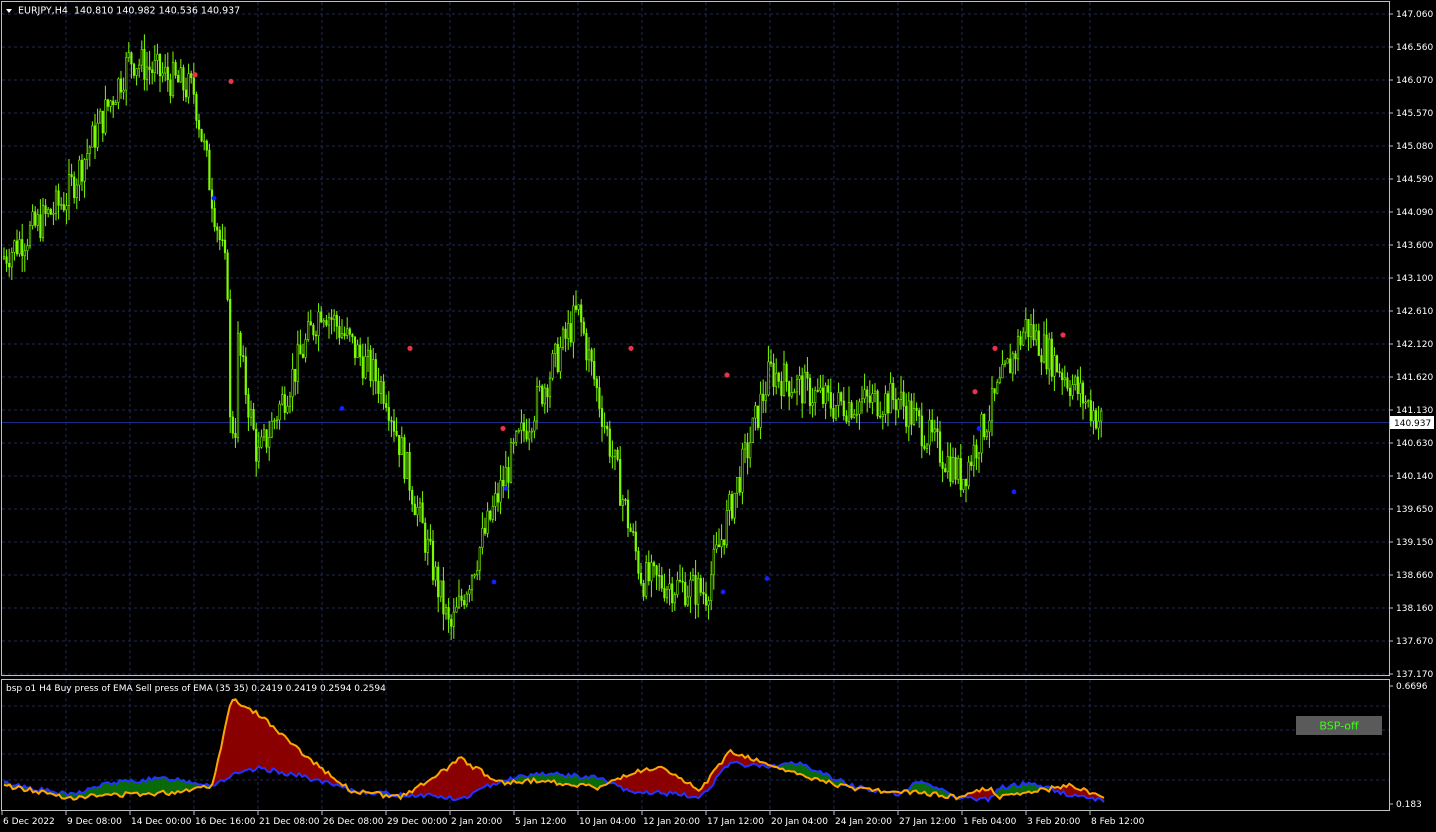  Describe the element at coordinates (1414, 246) in the screenshot. I see `price-tick-label: 143.600` at that location.